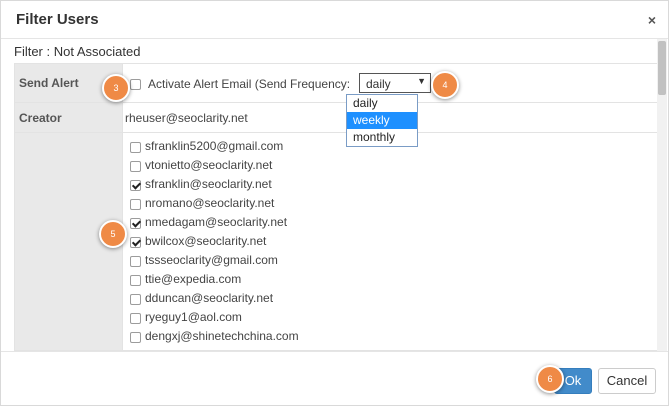 The width and height of the screenshot is (670, 407). Describe the element at coordinates (395, 83) in the screenshot. I see `send-frequency-select: daily ▼` at that location.